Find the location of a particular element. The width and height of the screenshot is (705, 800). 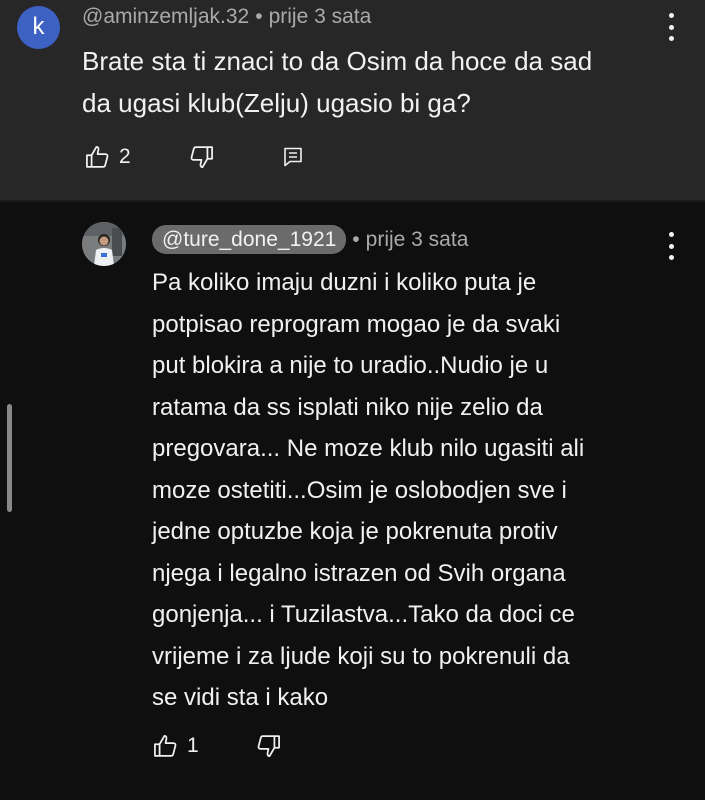

reply-button is located at coordinates (293, 157).